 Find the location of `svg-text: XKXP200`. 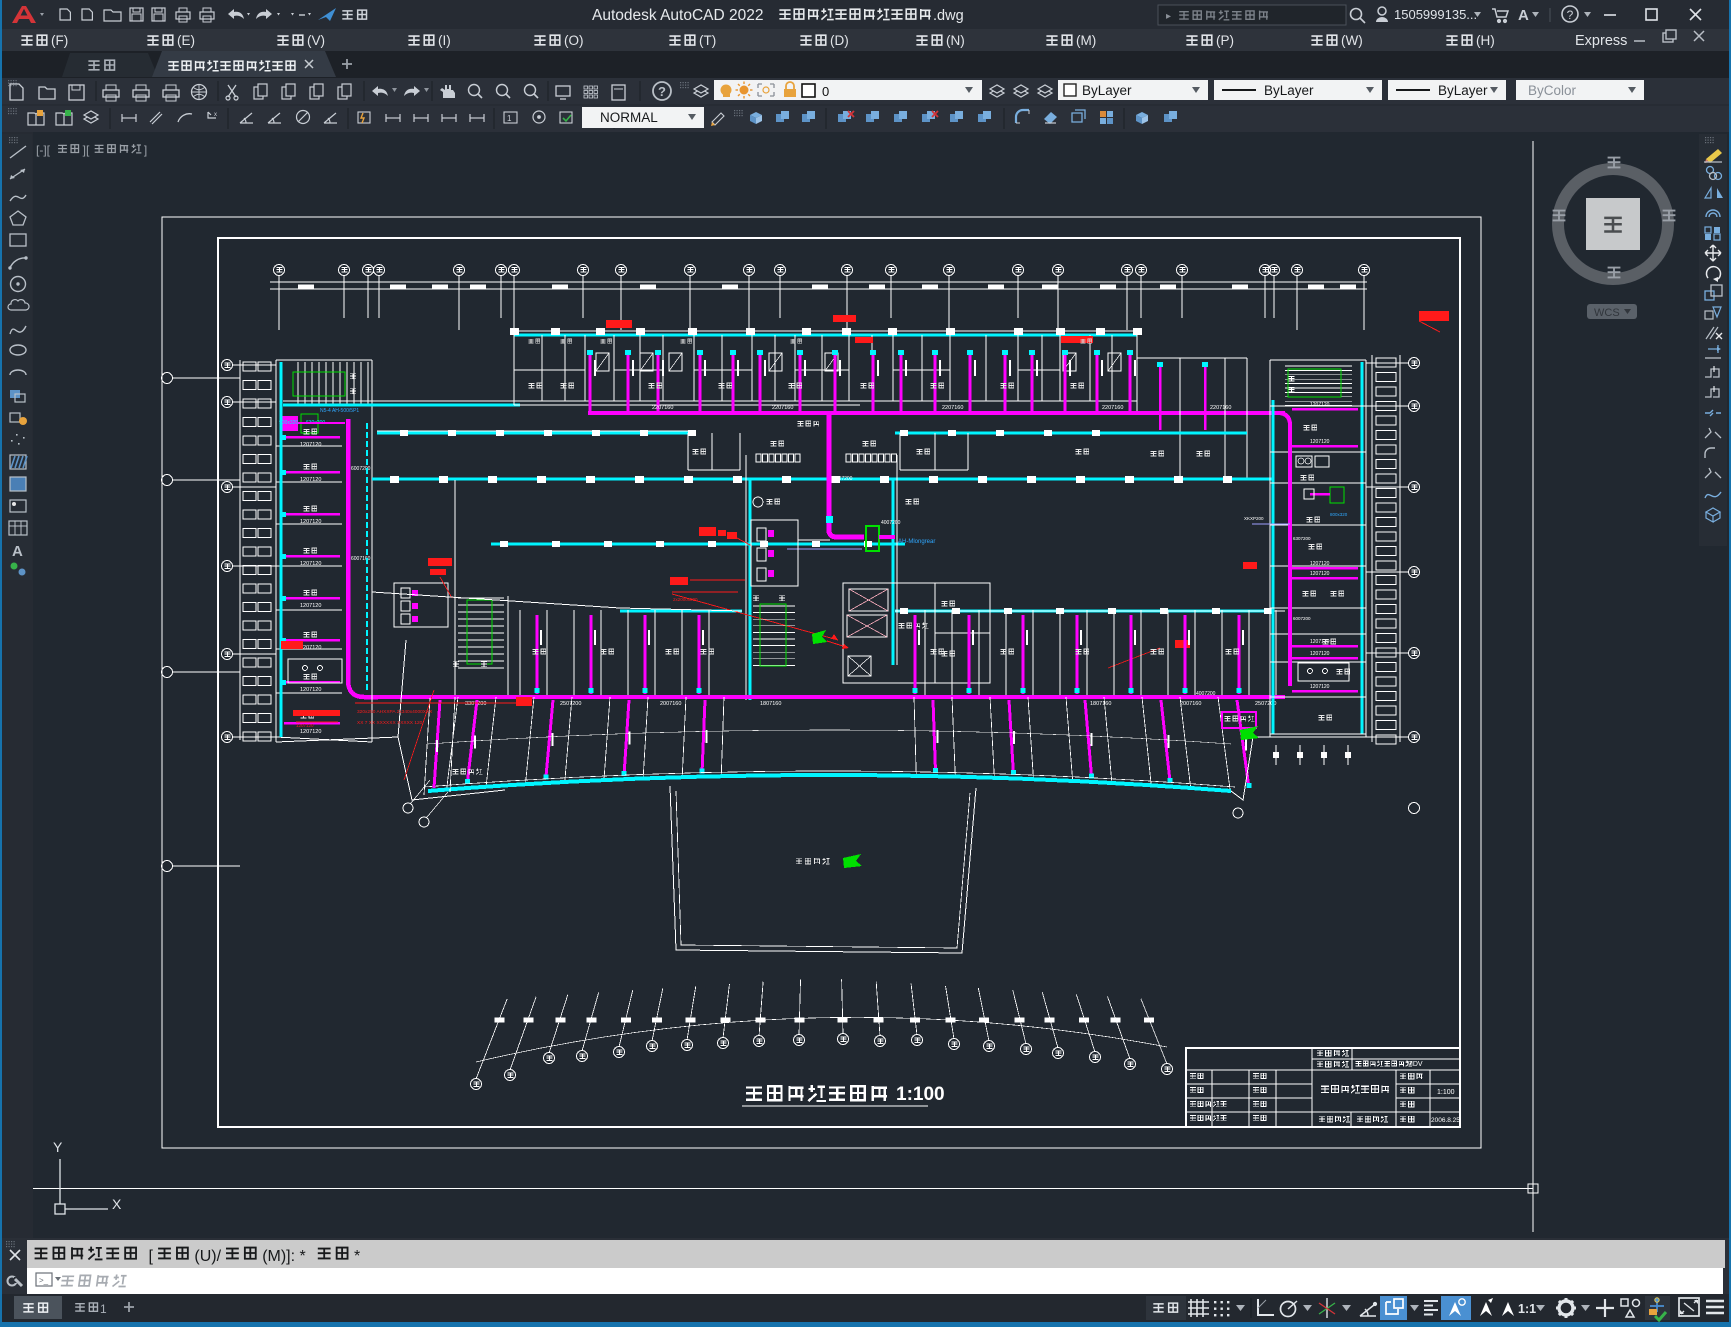

svg-text: XKXP200 is located at coordinates (1254, 518).